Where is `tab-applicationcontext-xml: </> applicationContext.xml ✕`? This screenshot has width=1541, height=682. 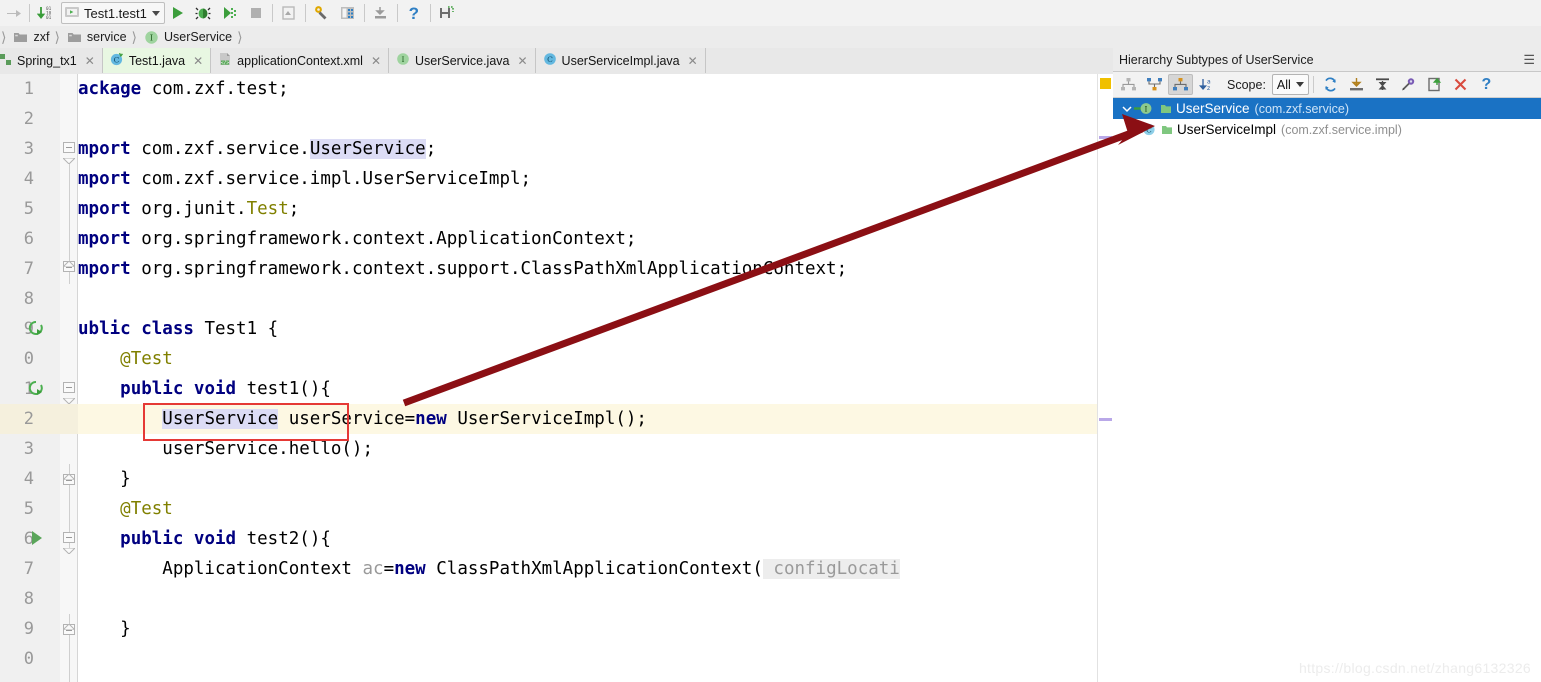 tab-applicationcontext-xml: </> applicationContext.xml ✕ is located at coordinates (300, 60).